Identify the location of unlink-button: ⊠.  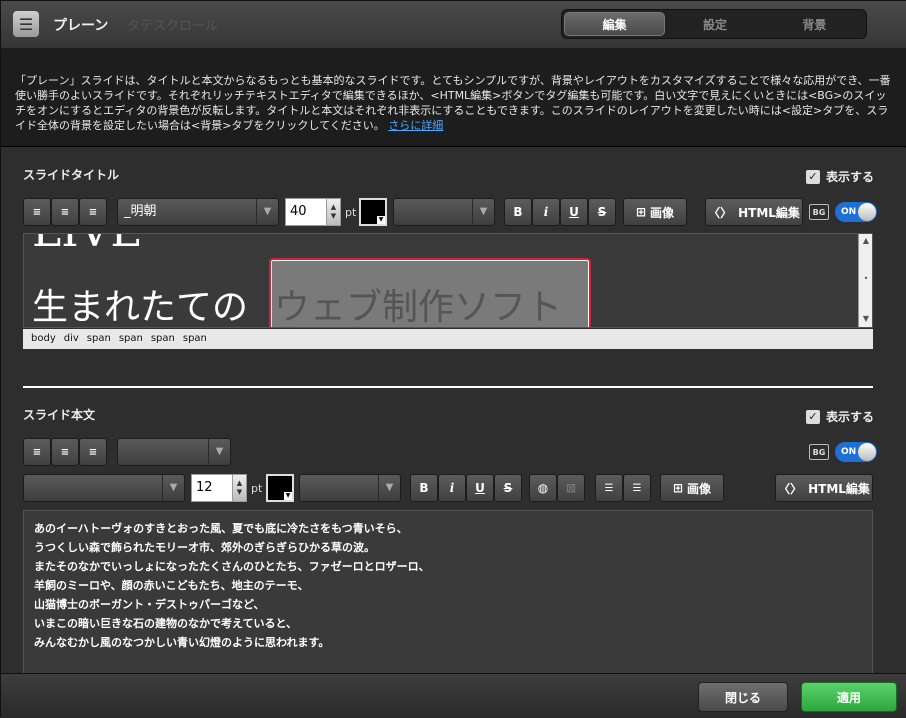
(571, 488).